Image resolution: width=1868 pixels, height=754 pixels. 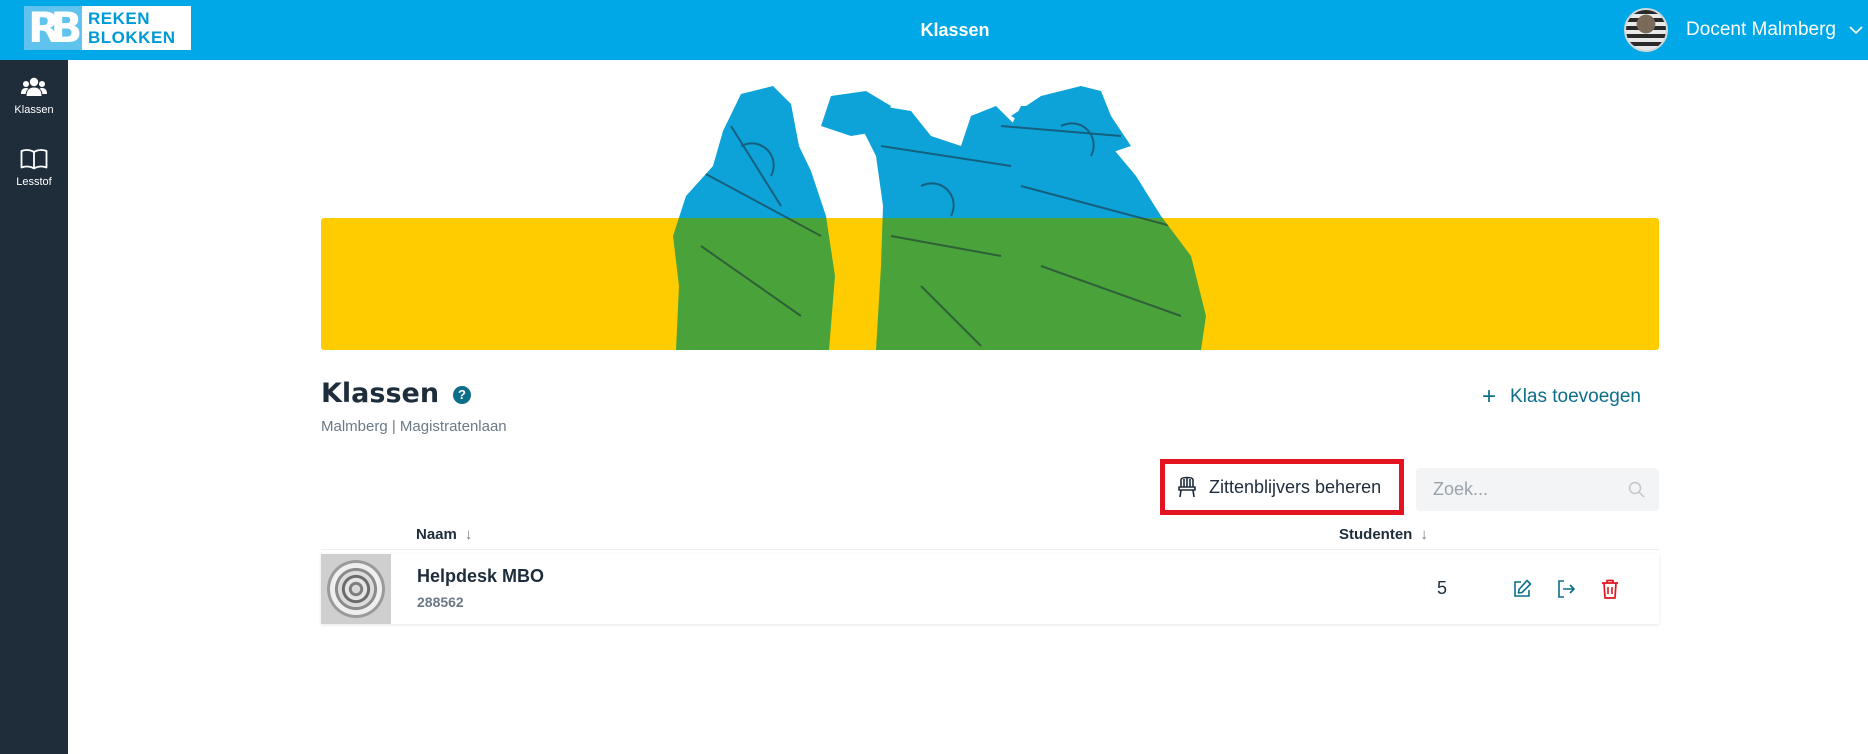 What do you see at coordinates (1442, 588) in the screenshot?
I see `student-count: 5` at bounding box center [1442, 588].